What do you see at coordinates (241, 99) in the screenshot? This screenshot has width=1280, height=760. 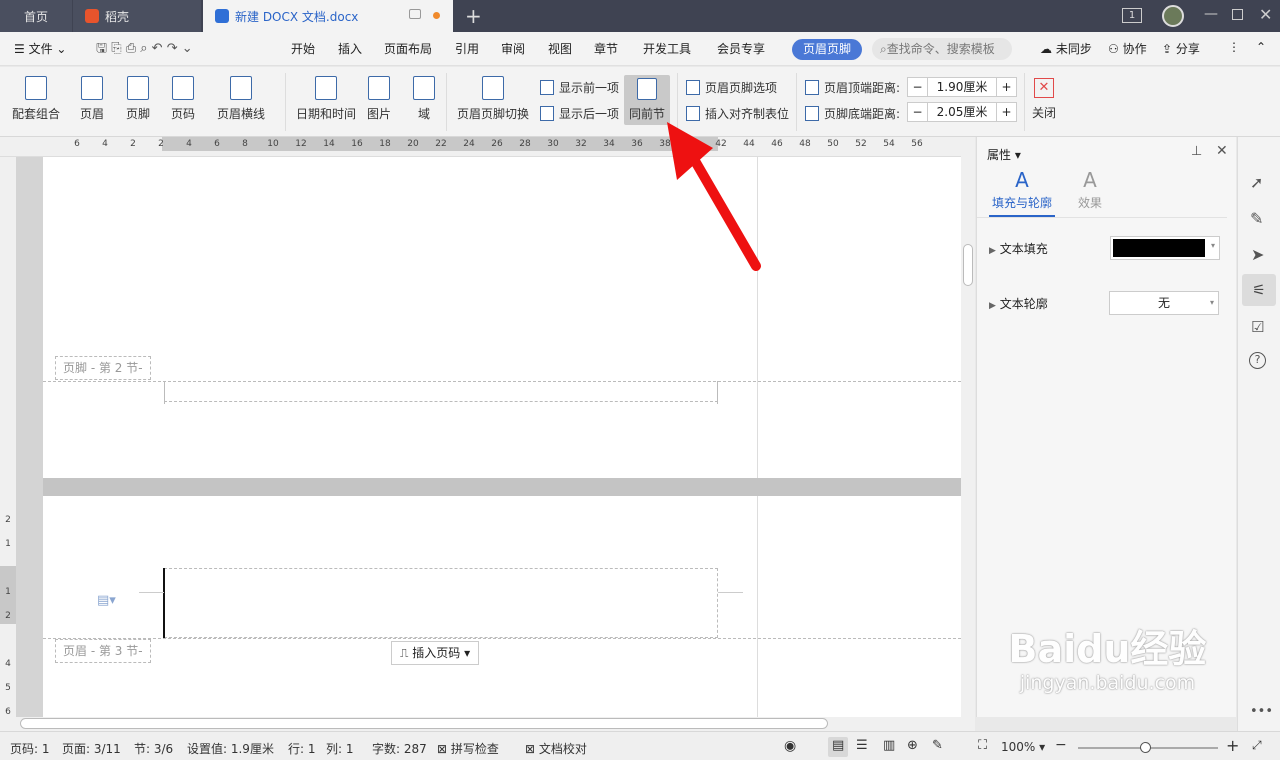 I see `header-line-button: 页眉横线` at bounding box center [241, 99].